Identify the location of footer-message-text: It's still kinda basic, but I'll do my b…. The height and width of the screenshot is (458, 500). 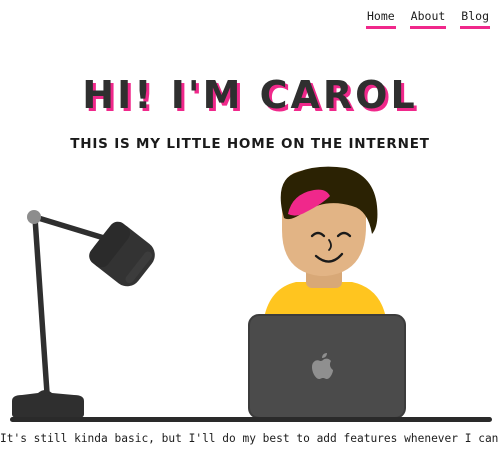
(249, 438).